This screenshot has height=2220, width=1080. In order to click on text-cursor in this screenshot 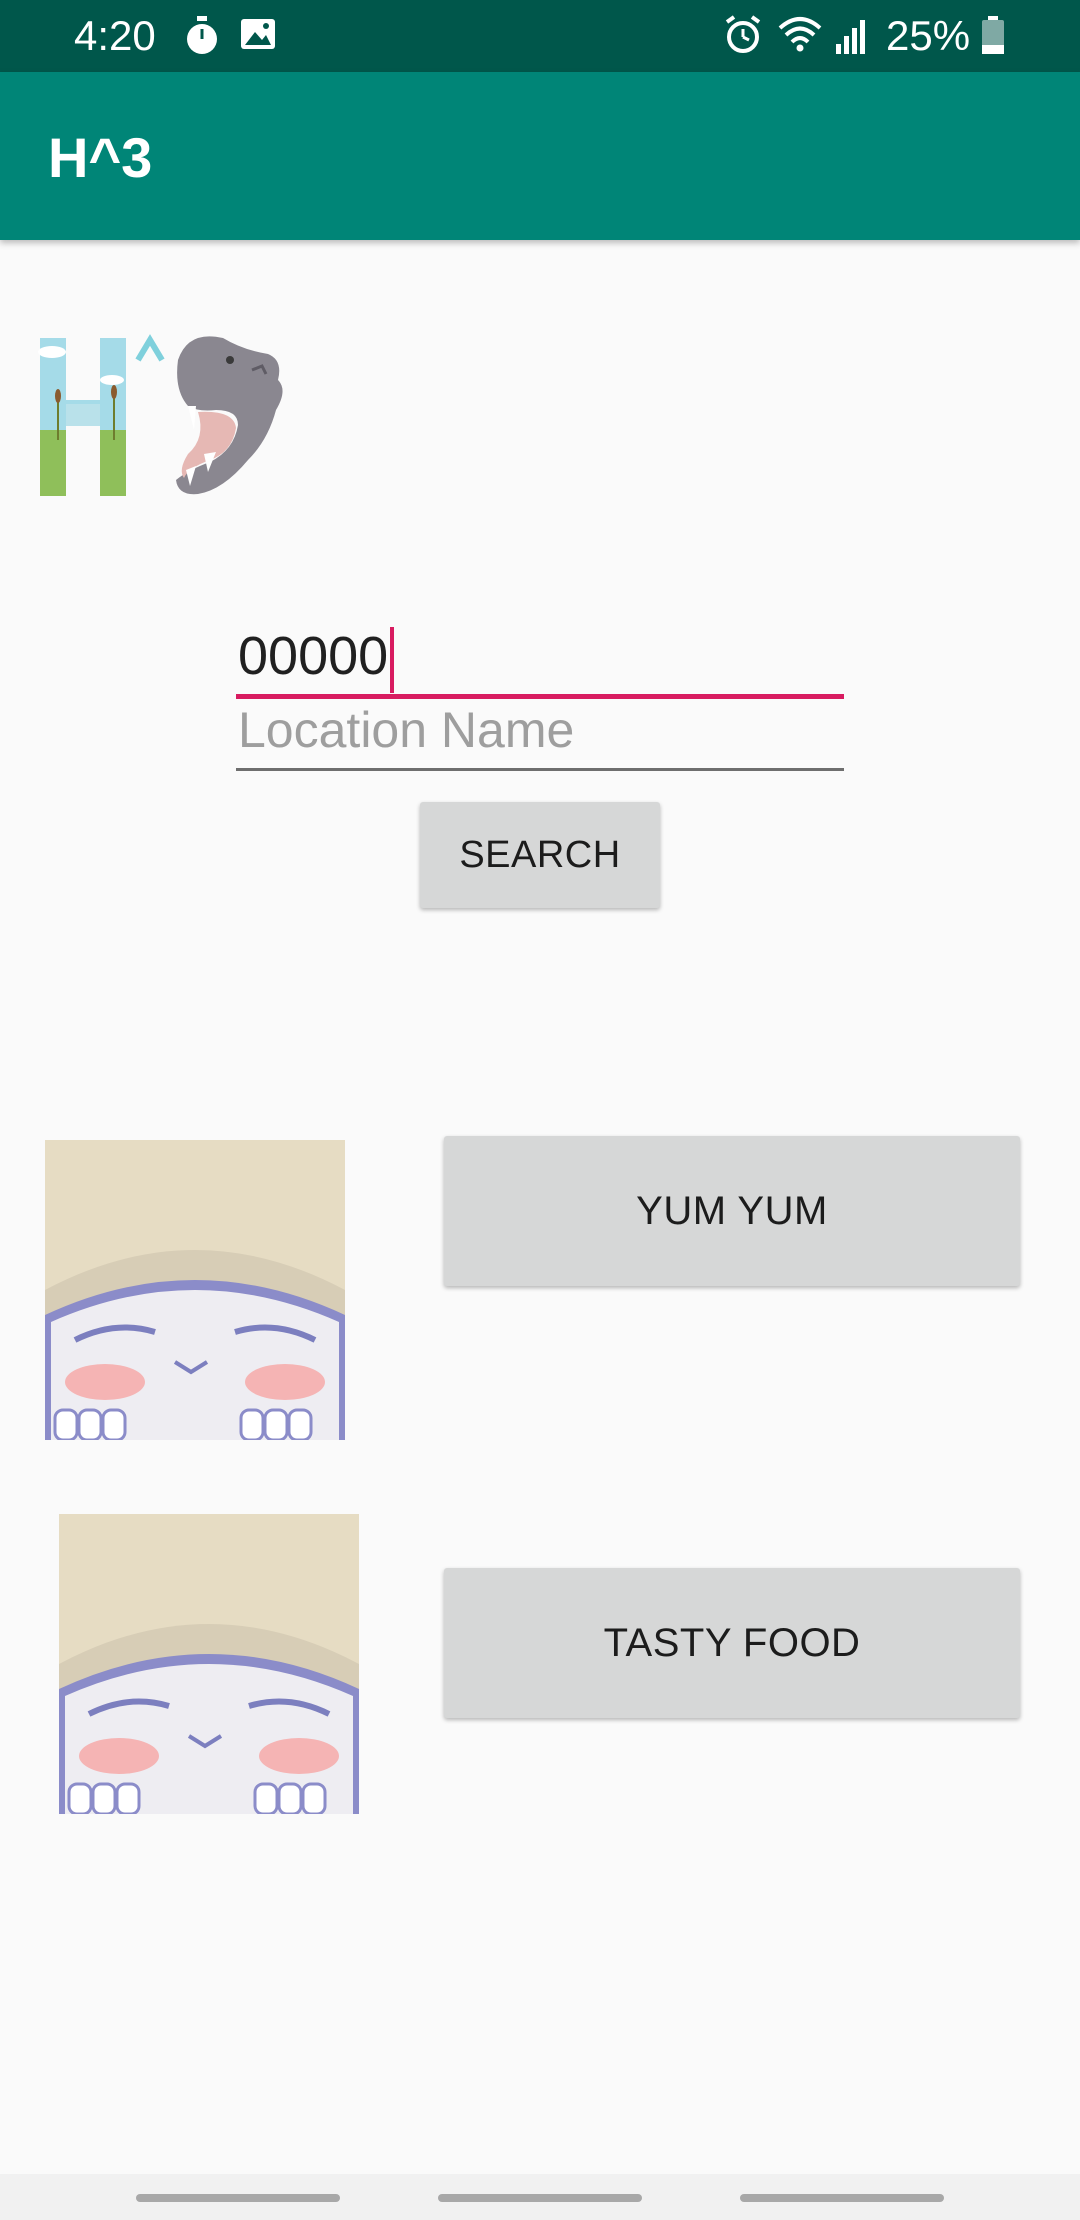, I will do `click(392, 659)`.